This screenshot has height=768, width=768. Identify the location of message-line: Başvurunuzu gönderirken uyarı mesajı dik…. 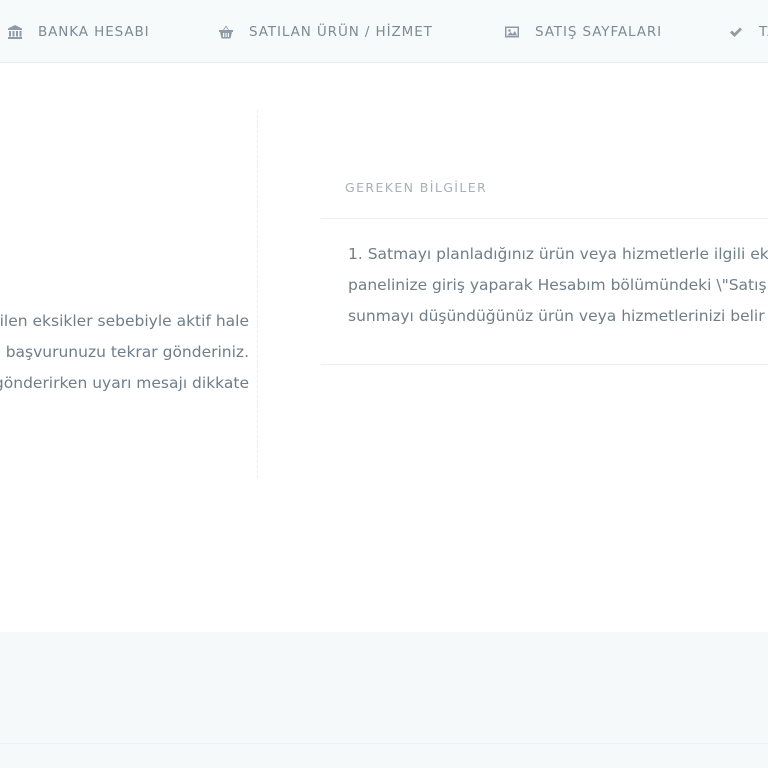
(124, 383).